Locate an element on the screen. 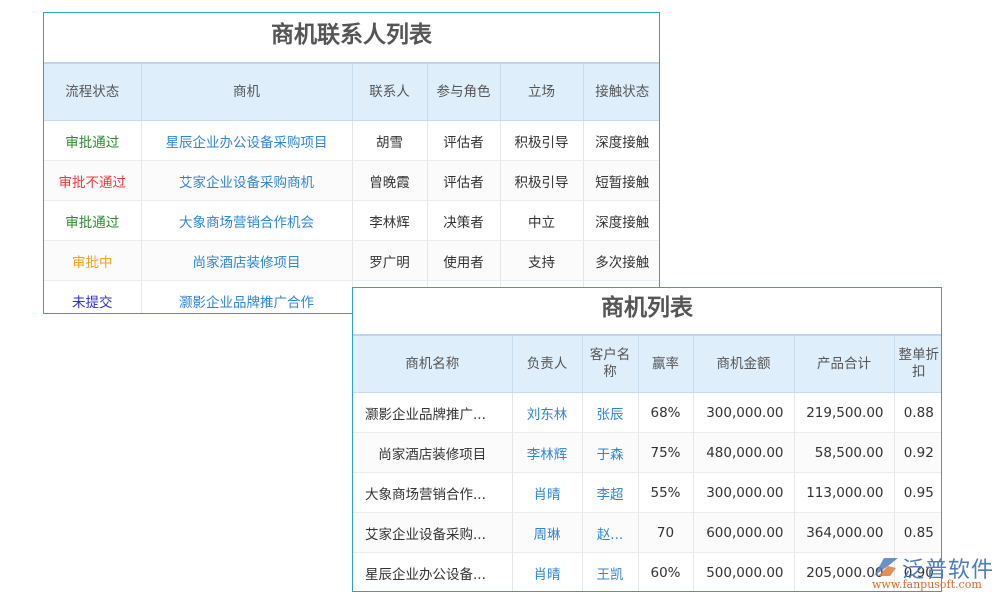  brand-logo-icon is located at coordinates (886, 567).